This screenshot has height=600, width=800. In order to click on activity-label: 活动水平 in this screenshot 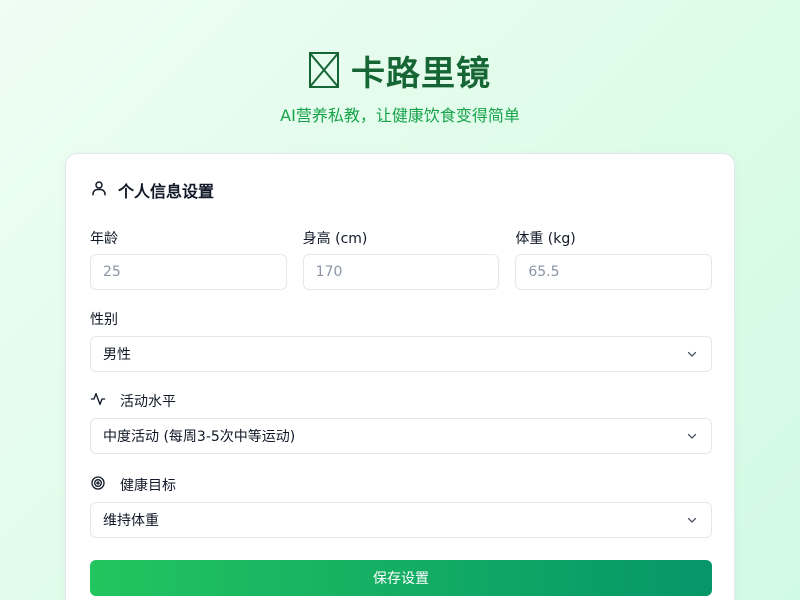, I will do `click(148, 402)`.